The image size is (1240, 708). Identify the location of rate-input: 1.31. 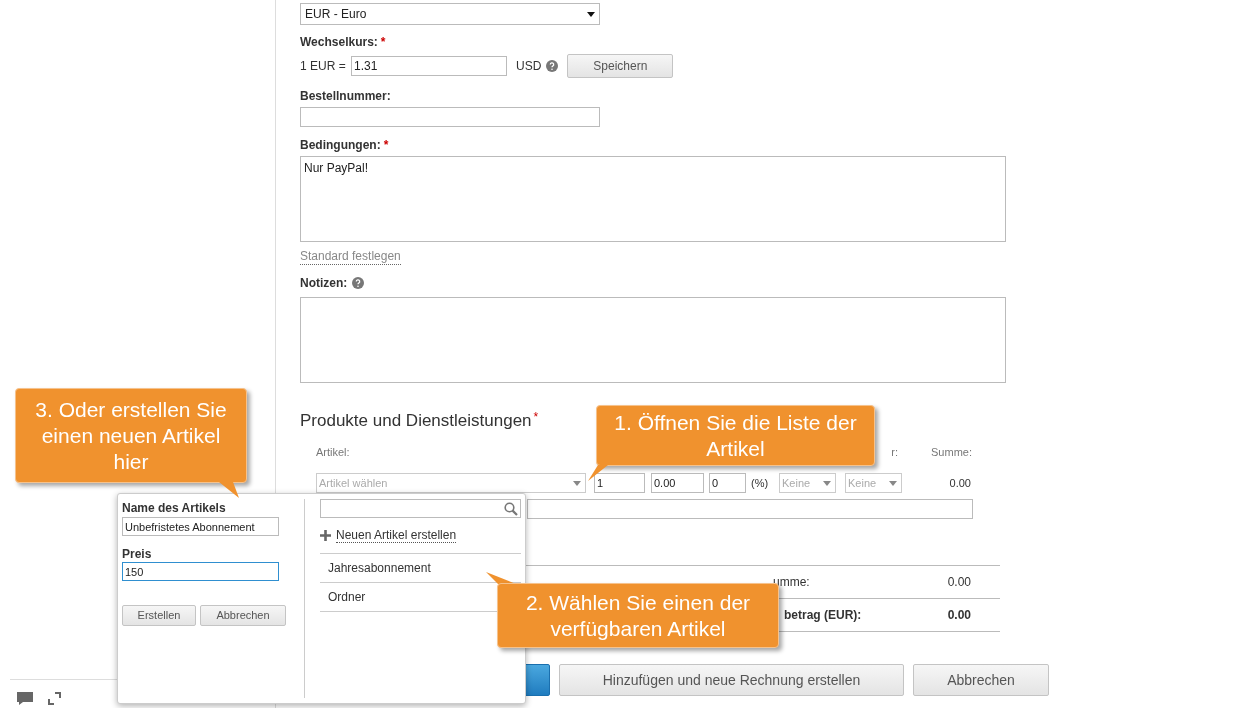
(429, 66).